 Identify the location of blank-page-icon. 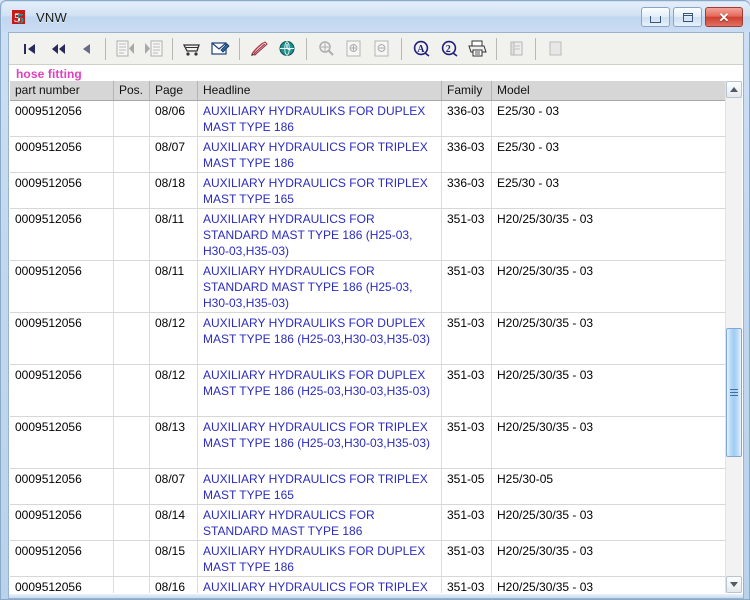
(555, 48).